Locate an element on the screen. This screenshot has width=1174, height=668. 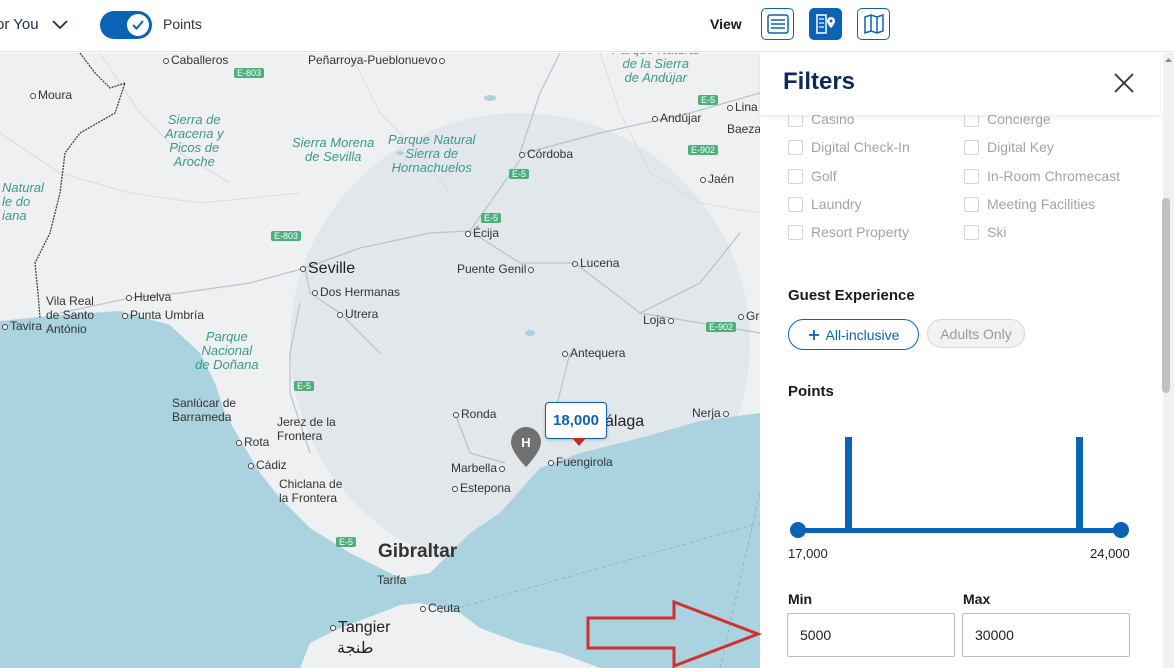
points-title: Points is located at coordinates (811, 391).